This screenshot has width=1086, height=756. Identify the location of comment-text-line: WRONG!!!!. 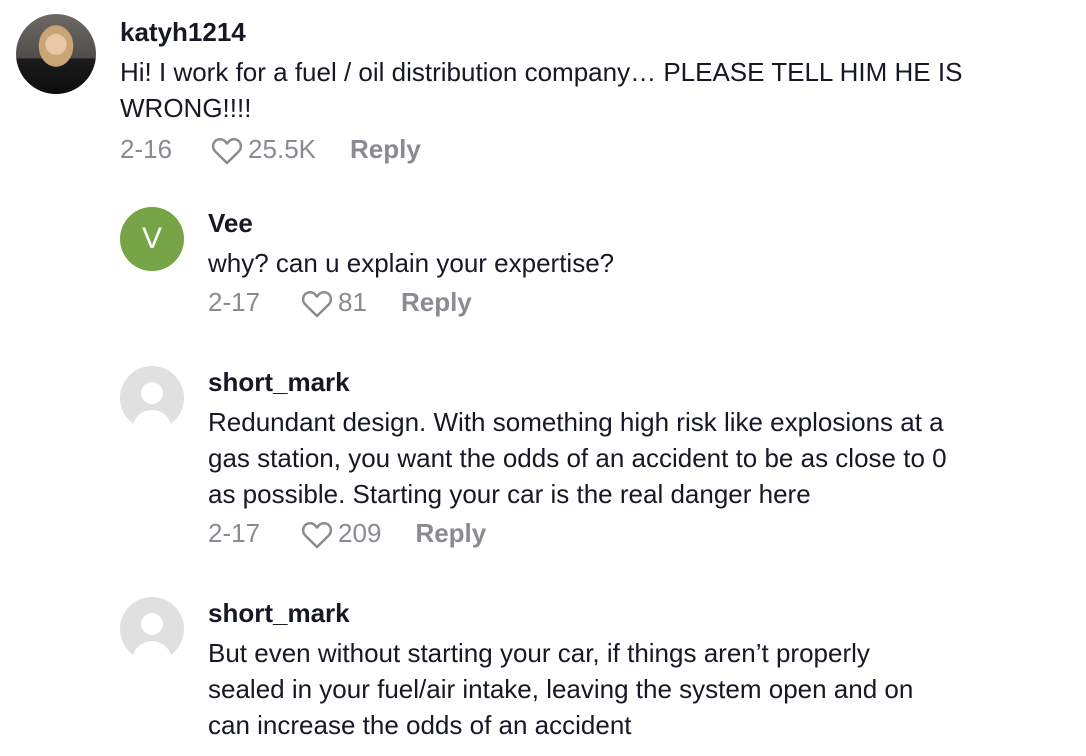
(186, 108).